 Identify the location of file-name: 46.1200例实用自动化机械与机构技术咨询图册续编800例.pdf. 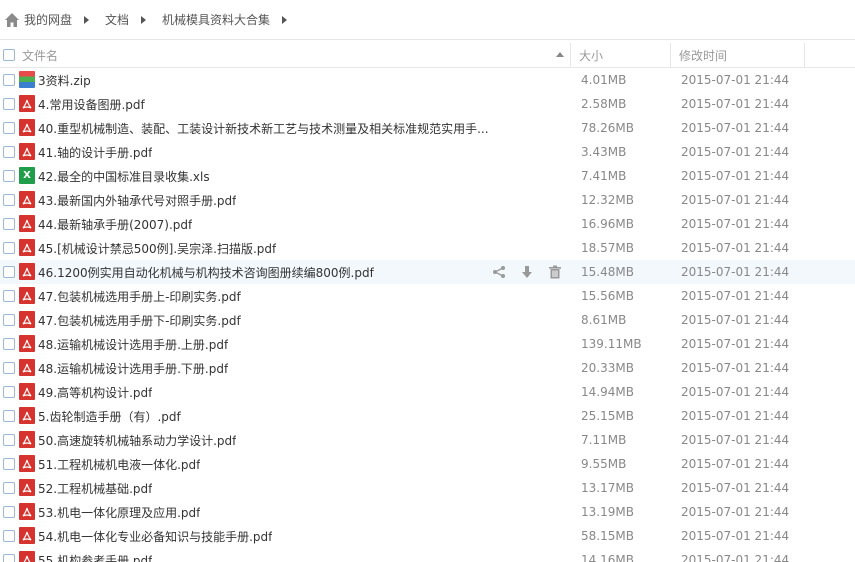
(206, 272).